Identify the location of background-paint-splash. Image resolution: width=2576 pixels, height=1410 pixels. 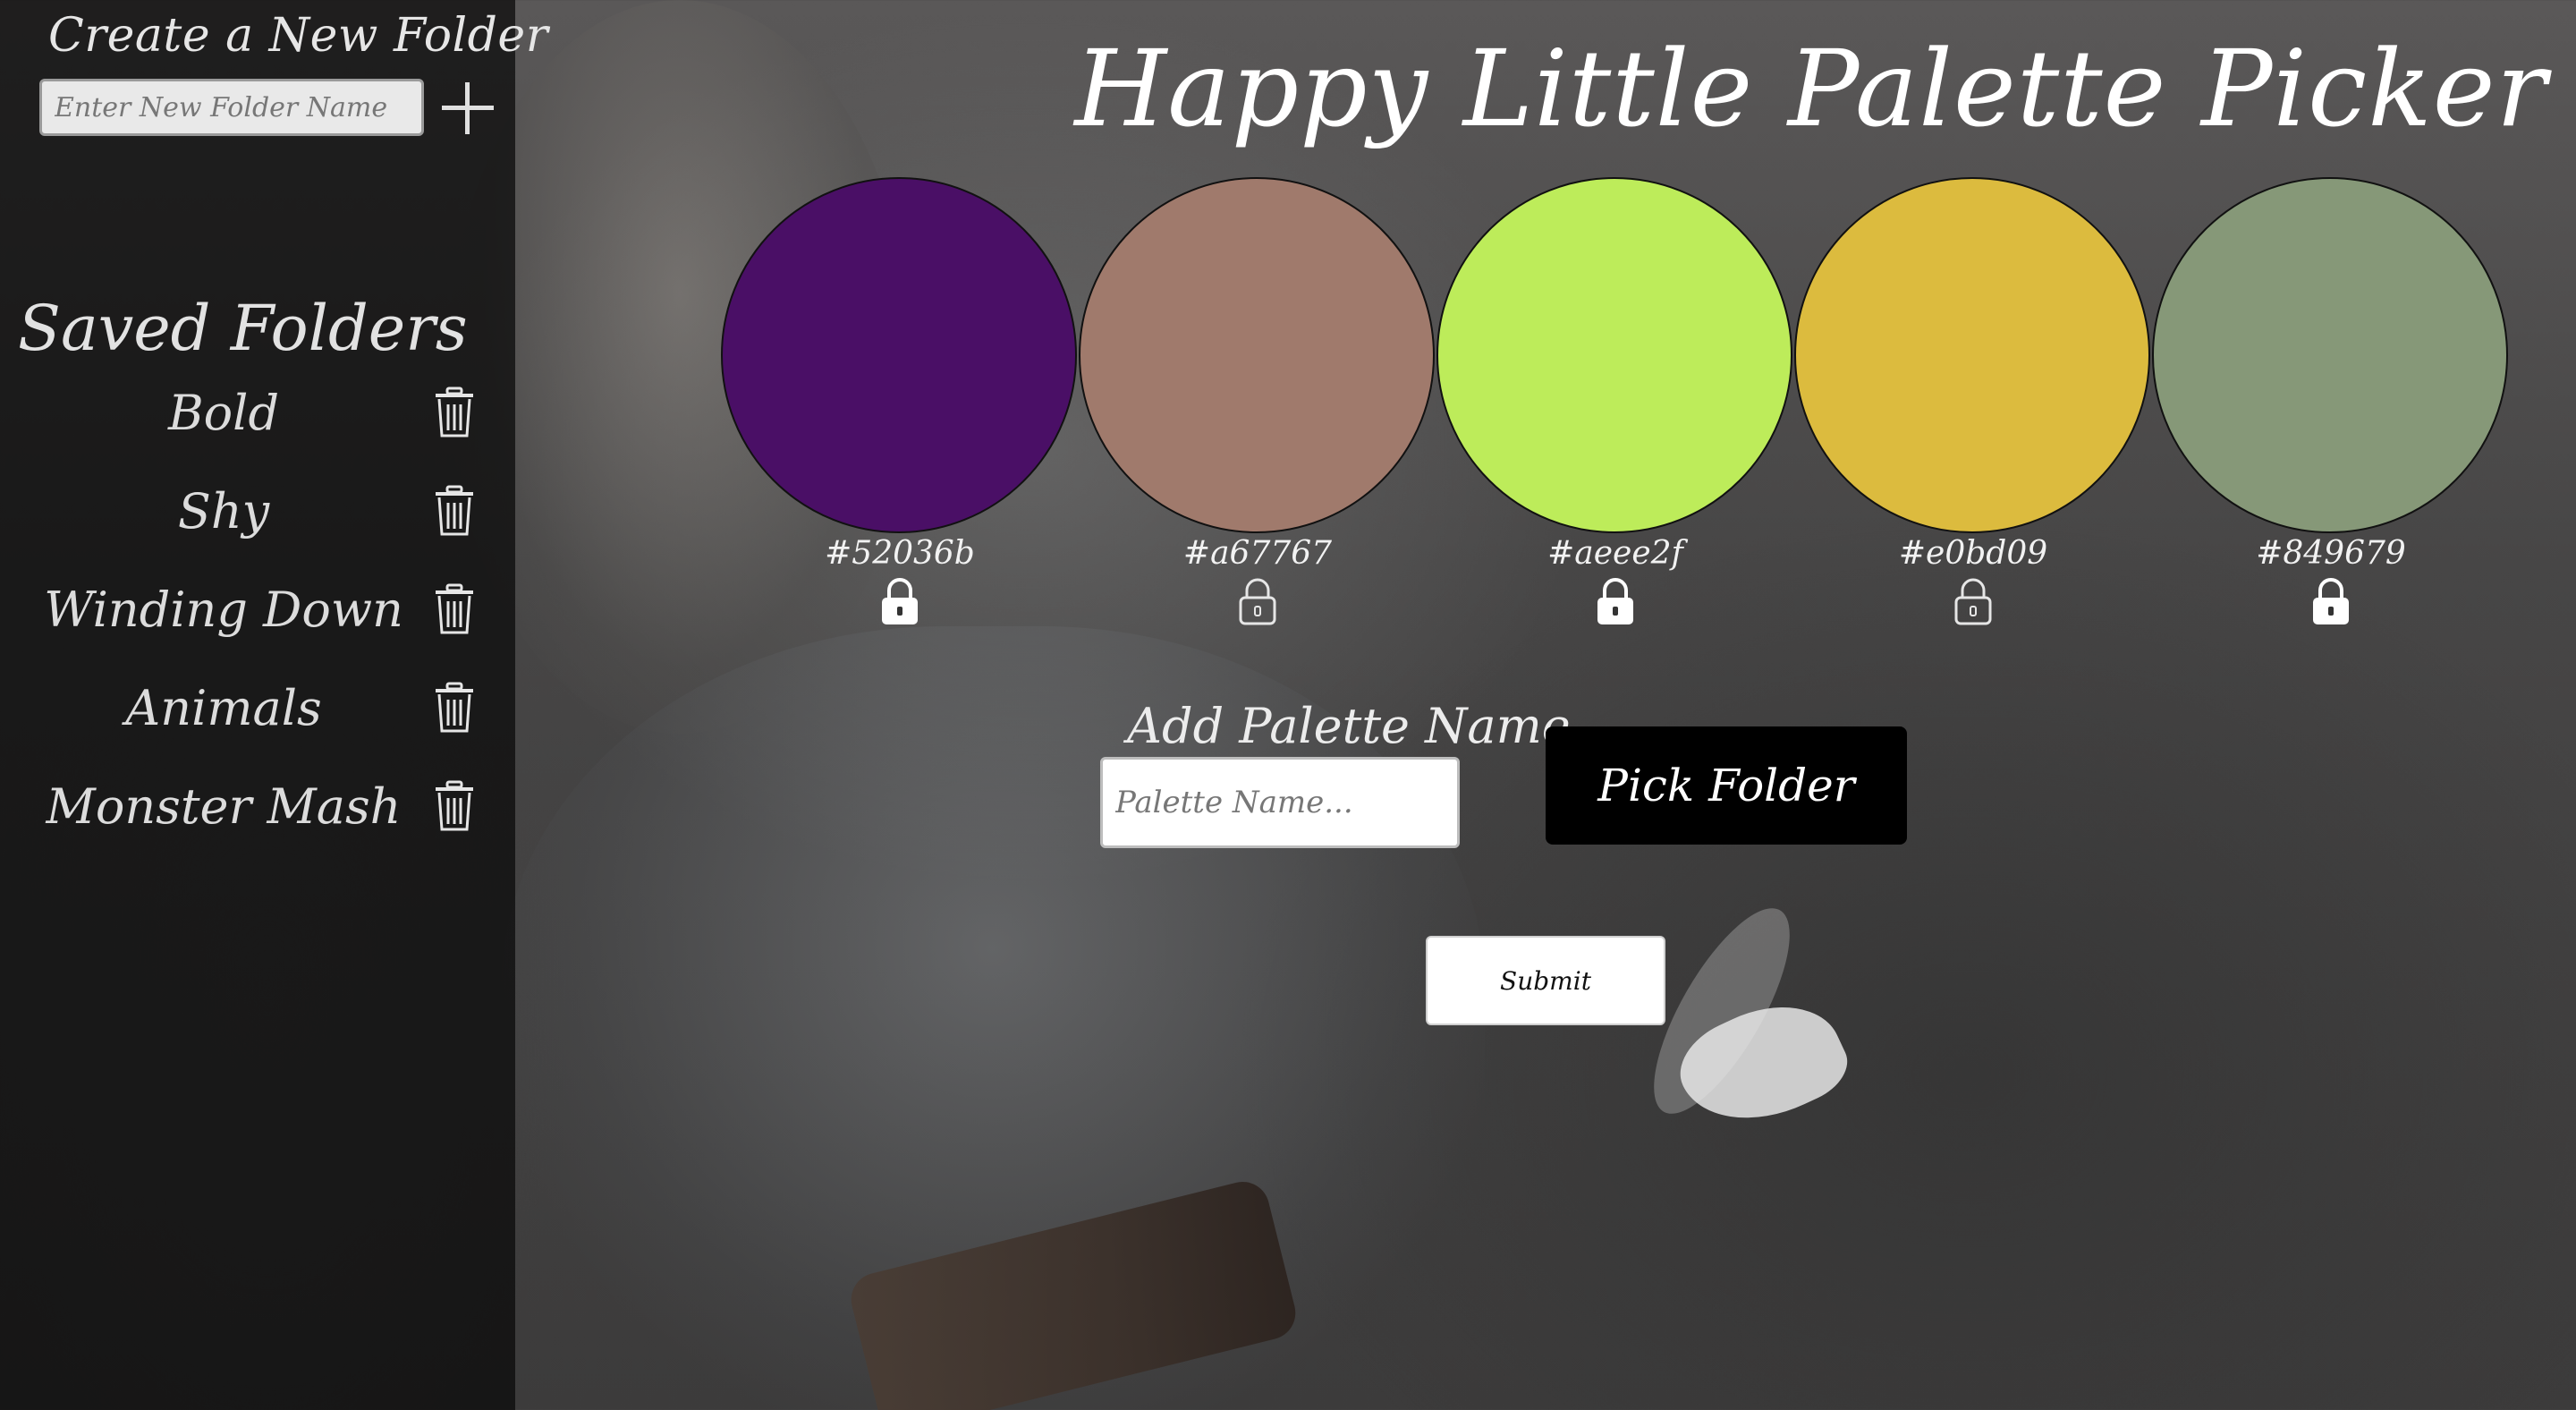
(1762, 1065).